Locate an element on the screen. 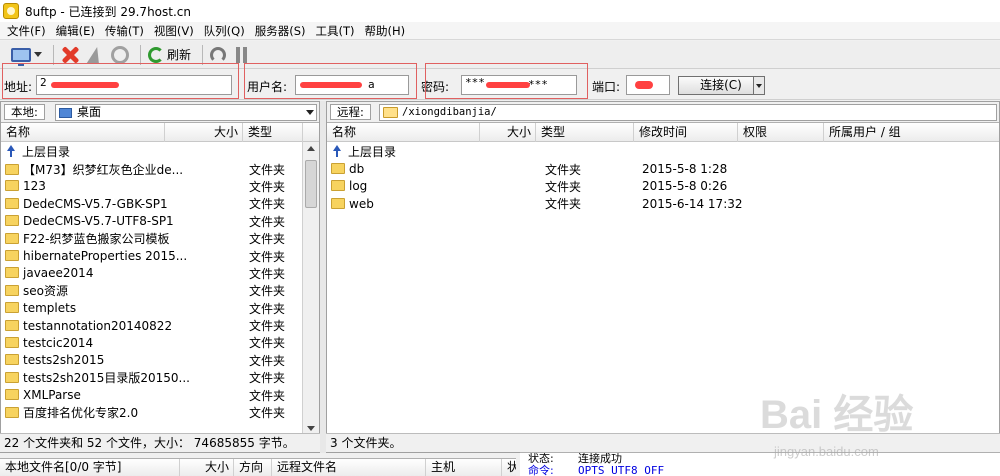  connection-bar: 地址: 2 用户名: a 密码: *** *** 端口: 连接(C) is located at coordinates (500, 81).